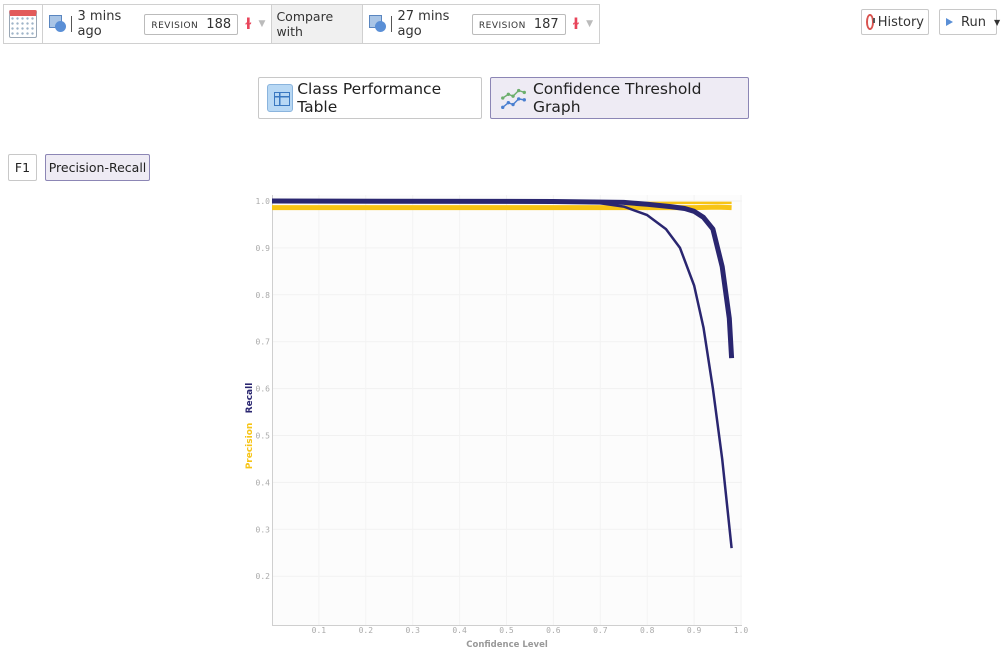  Describe the element at coordinates (647, 630) in the screenshot. I see `x-tick-label: 0.8` at that location.